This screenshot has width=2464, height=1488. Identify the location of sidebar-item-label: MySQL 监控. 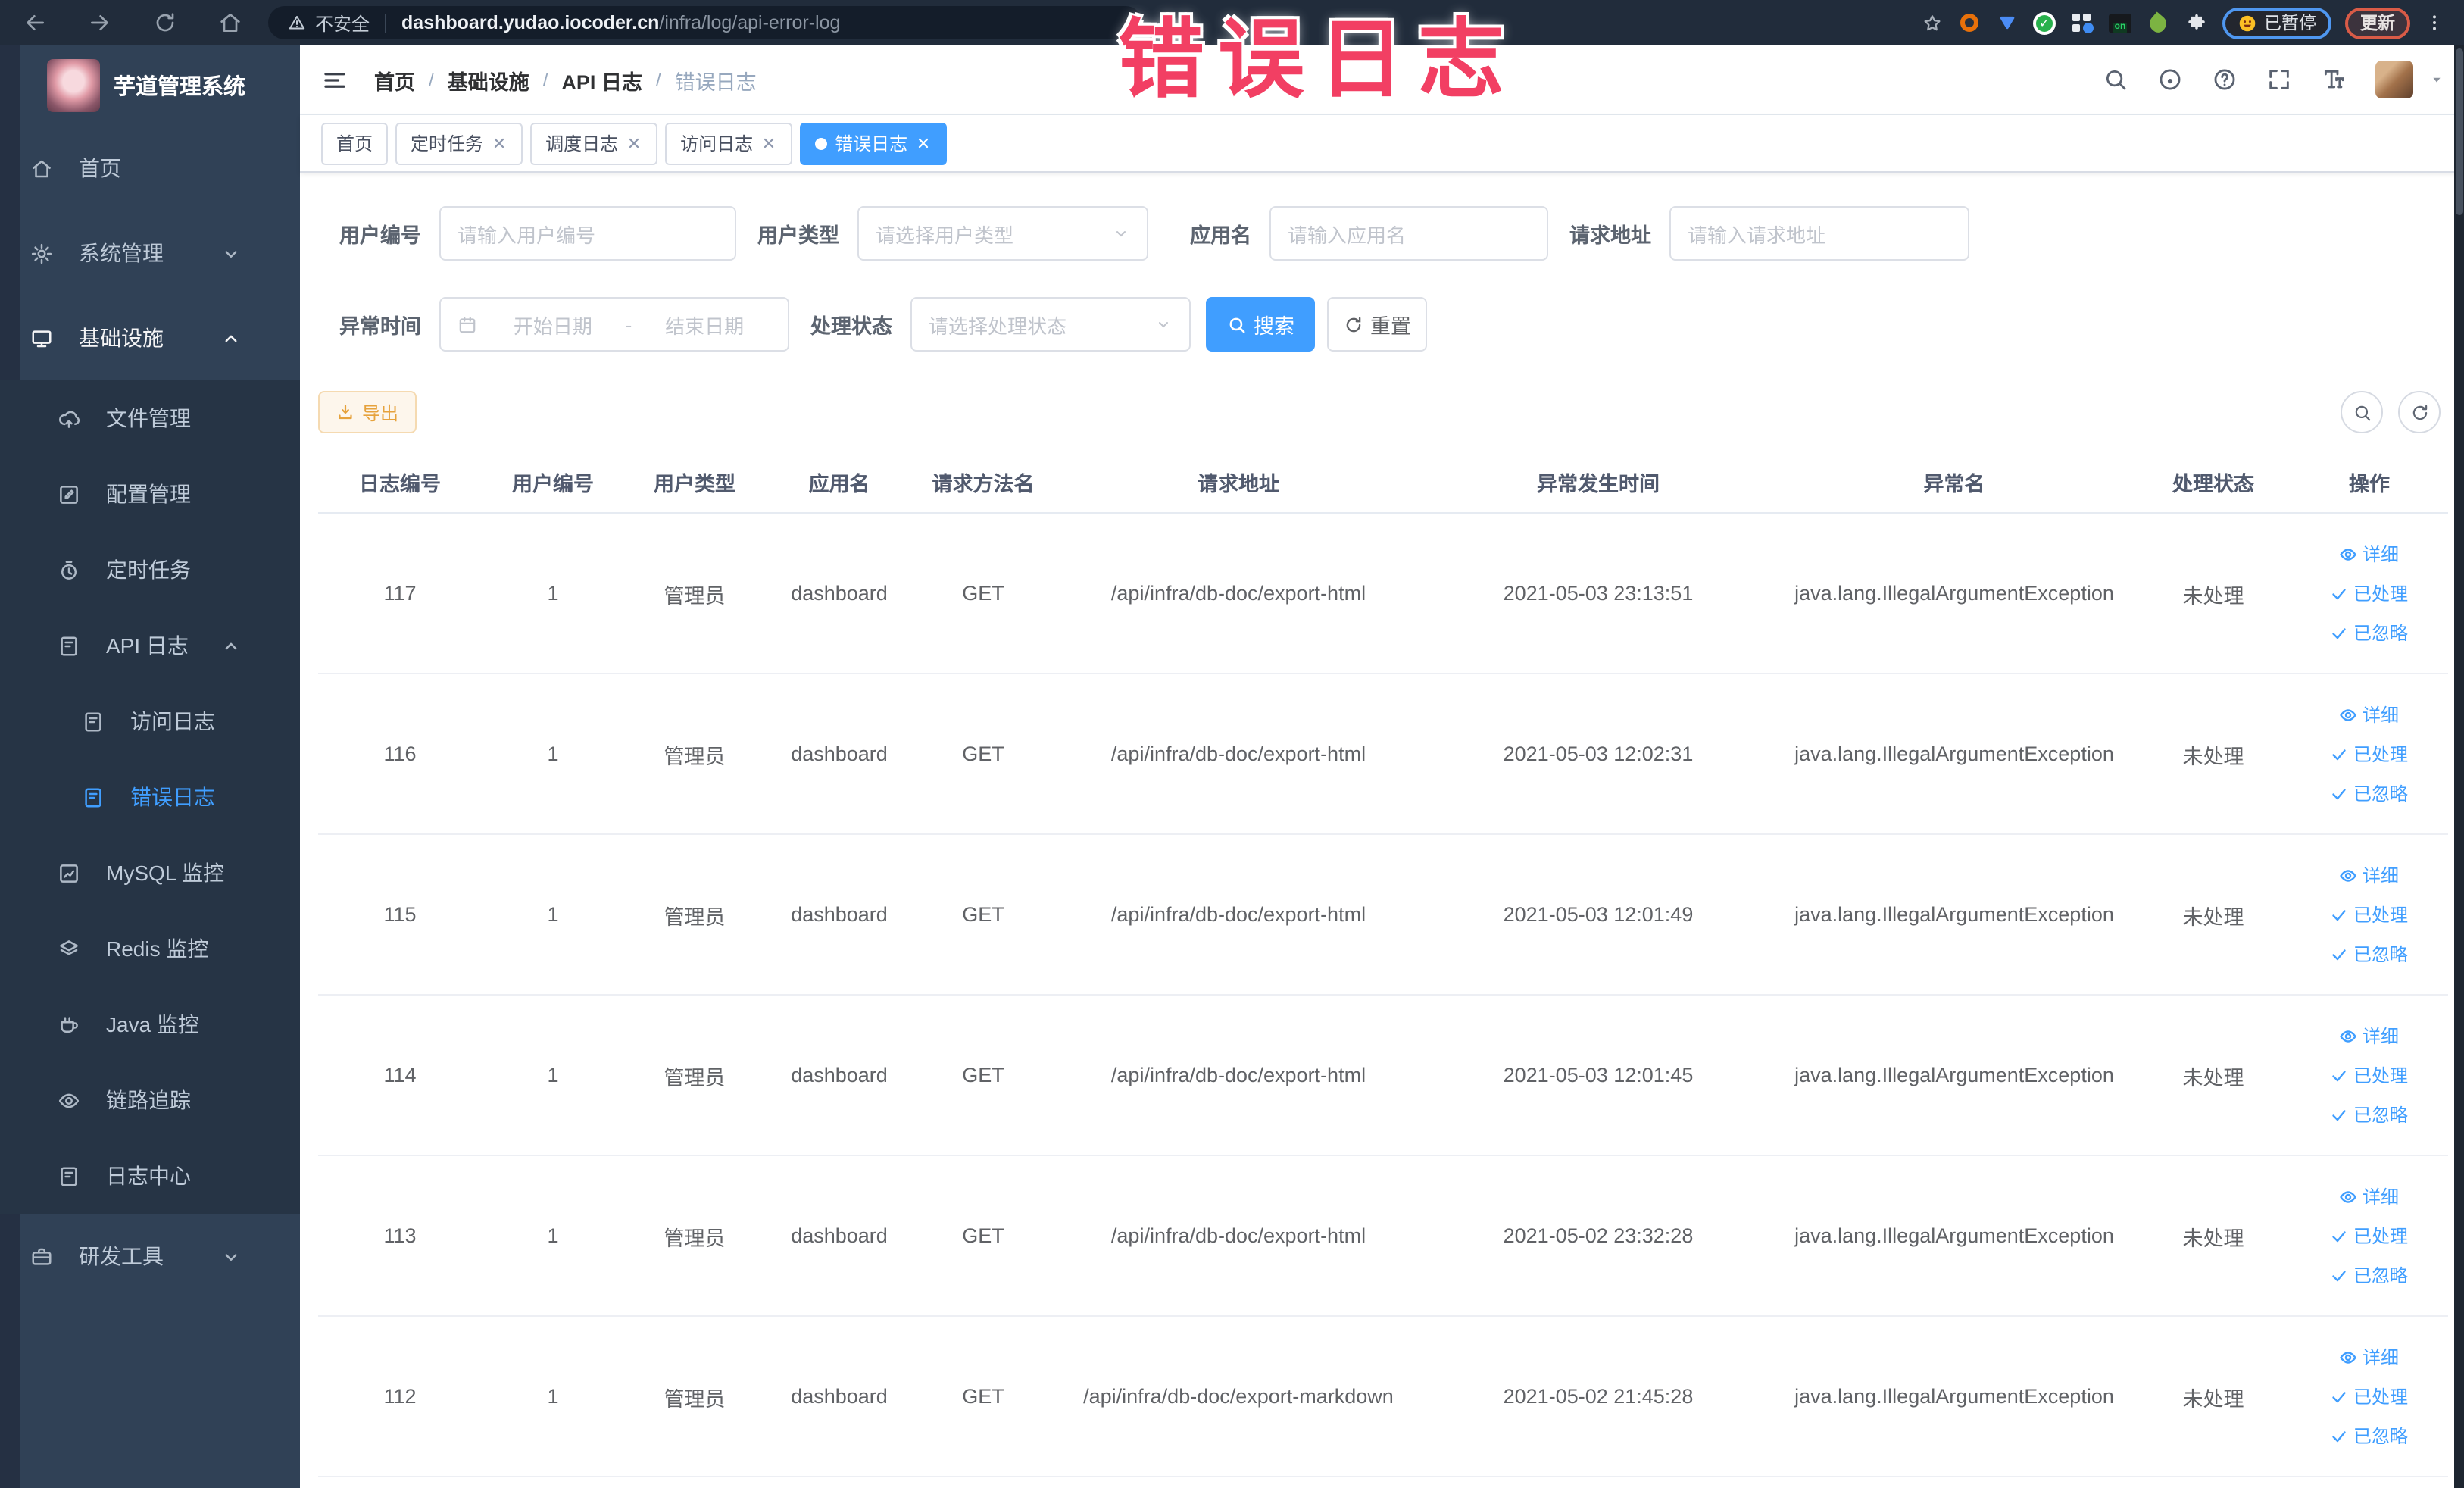
(165, 873).